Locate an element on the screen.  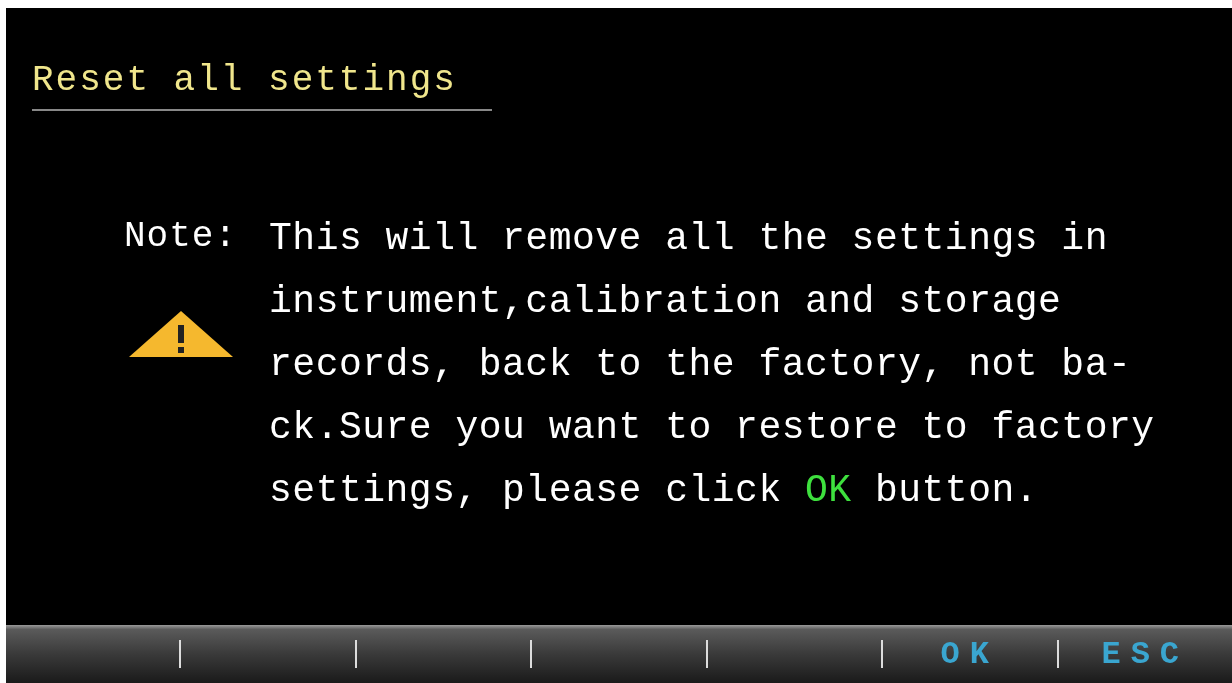
message-line: ck.Sure you want to restore to factory is located at coordinates (712, 428).